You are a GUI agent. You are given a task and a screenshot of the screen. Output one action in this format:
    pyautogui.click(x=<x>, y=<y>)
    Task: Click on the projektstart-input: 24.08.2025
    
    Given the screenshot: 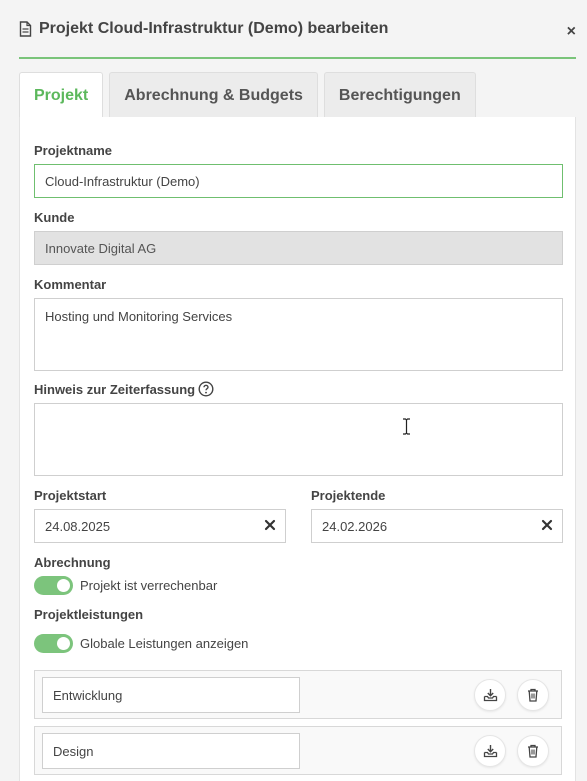 What is the action you would take?
    pyautogui.click(x=160, y=526)
    